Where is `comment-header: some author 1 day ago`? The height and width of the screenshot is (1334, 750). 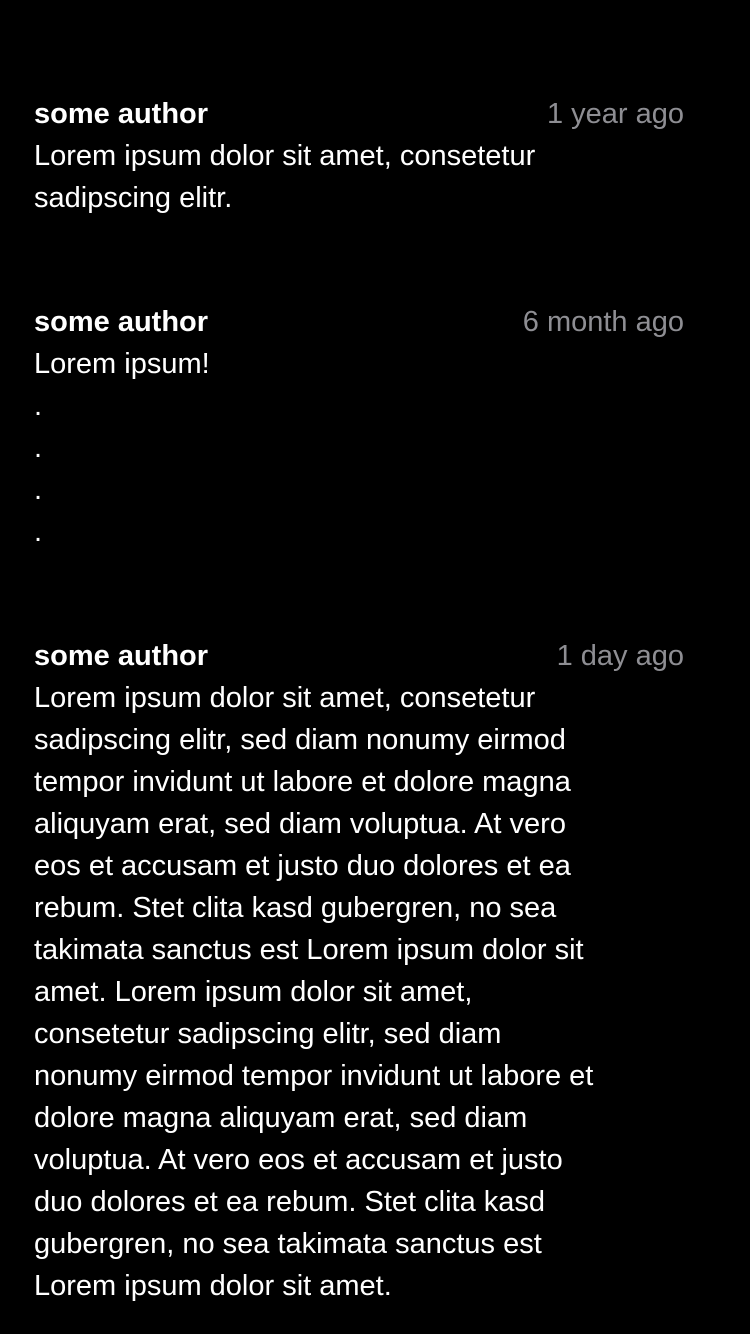
comment-header: some author 1 day ago is located at coordinates (359, 656).